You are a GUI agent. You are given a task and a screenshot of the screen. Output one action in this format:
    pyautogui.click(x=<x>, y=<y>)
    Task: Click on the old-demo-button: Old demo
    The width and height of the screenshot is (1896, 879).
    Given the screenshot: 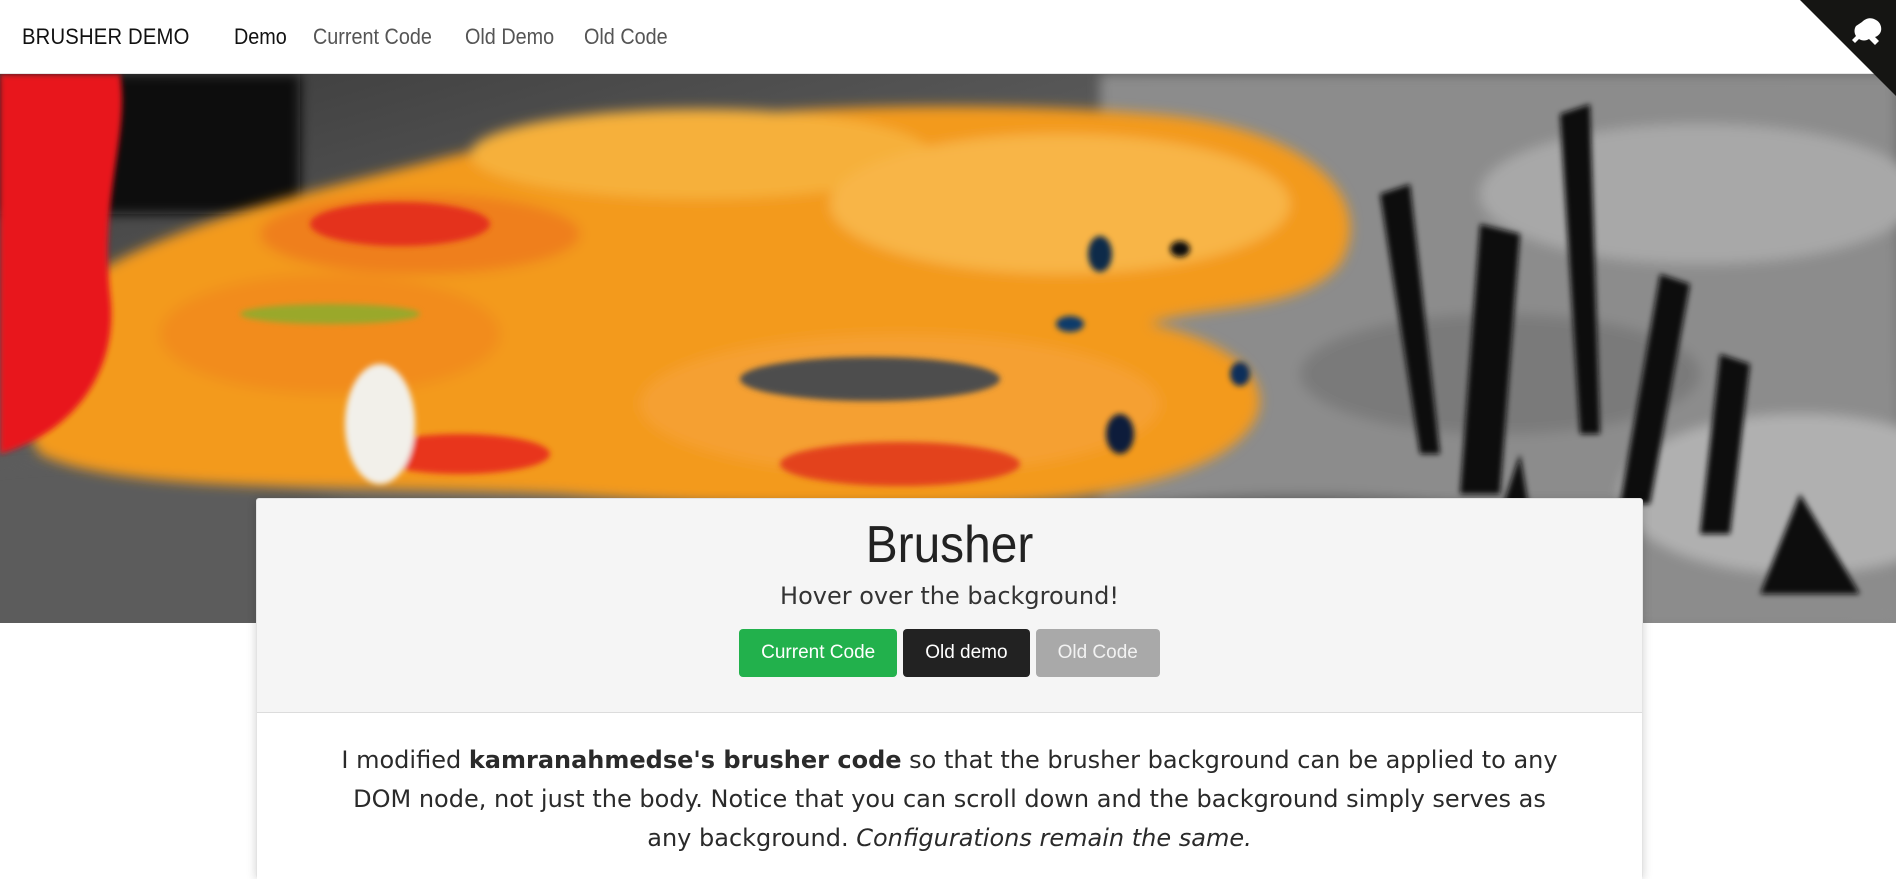 What is the action you would take?
    pyautogui.click(x=966, y=653)
    